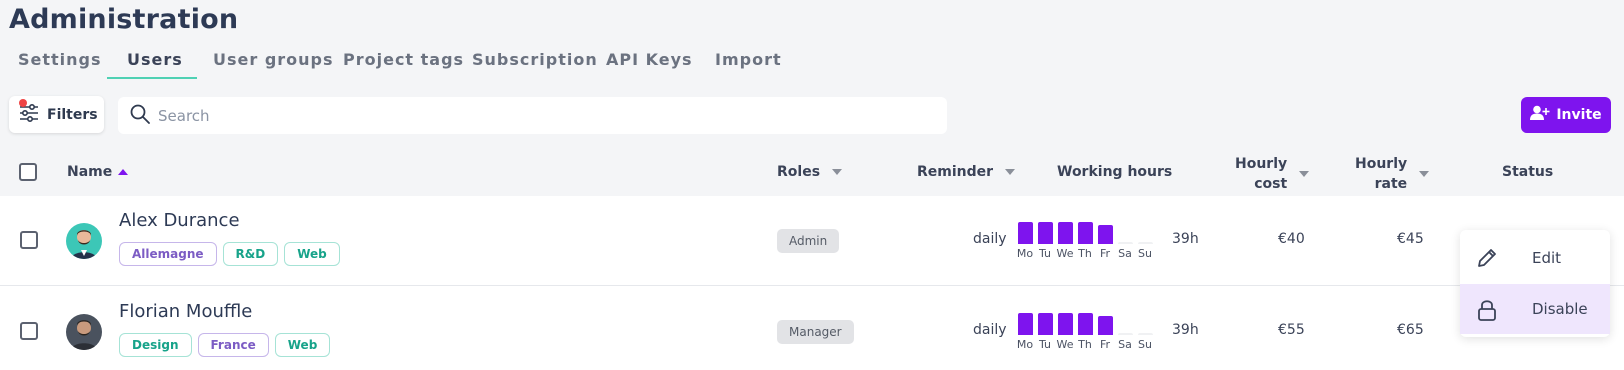 The image size is (1624, 370). Describe the element at coordinates (808, 241) in the screenshot. I see `role-badge: Admin` at that location.